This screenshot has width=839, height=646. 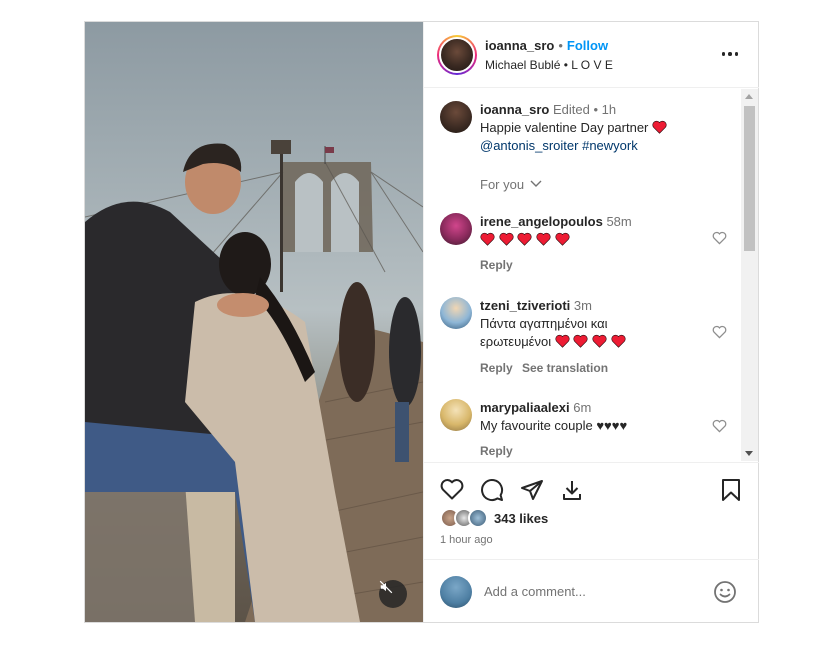 I want to click on current-user-avatar, so click(x=456, y=592).